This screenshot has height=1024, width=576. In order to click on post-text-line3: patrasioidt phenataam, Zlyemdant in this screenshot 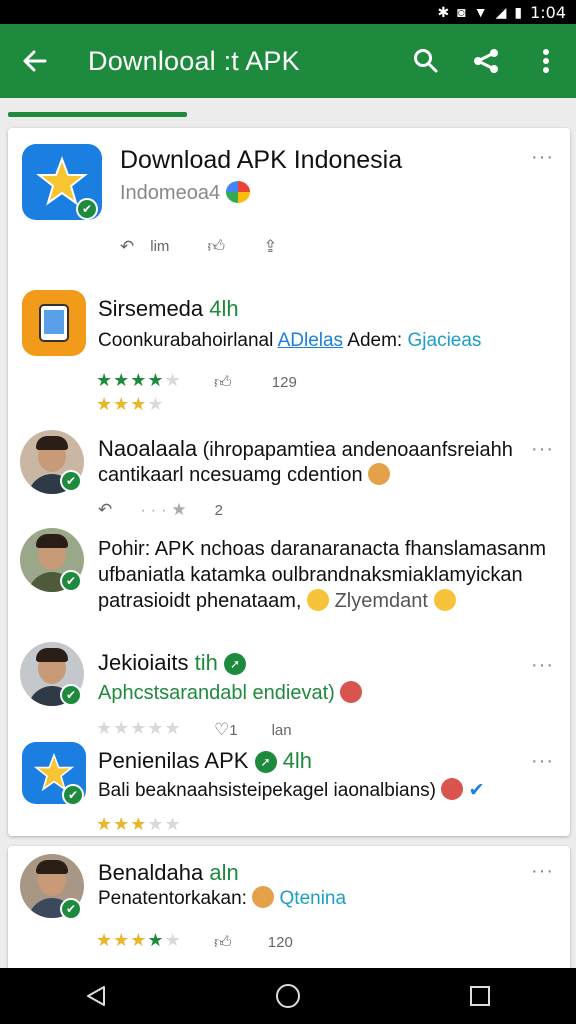, I will do `click(277, 601)`.